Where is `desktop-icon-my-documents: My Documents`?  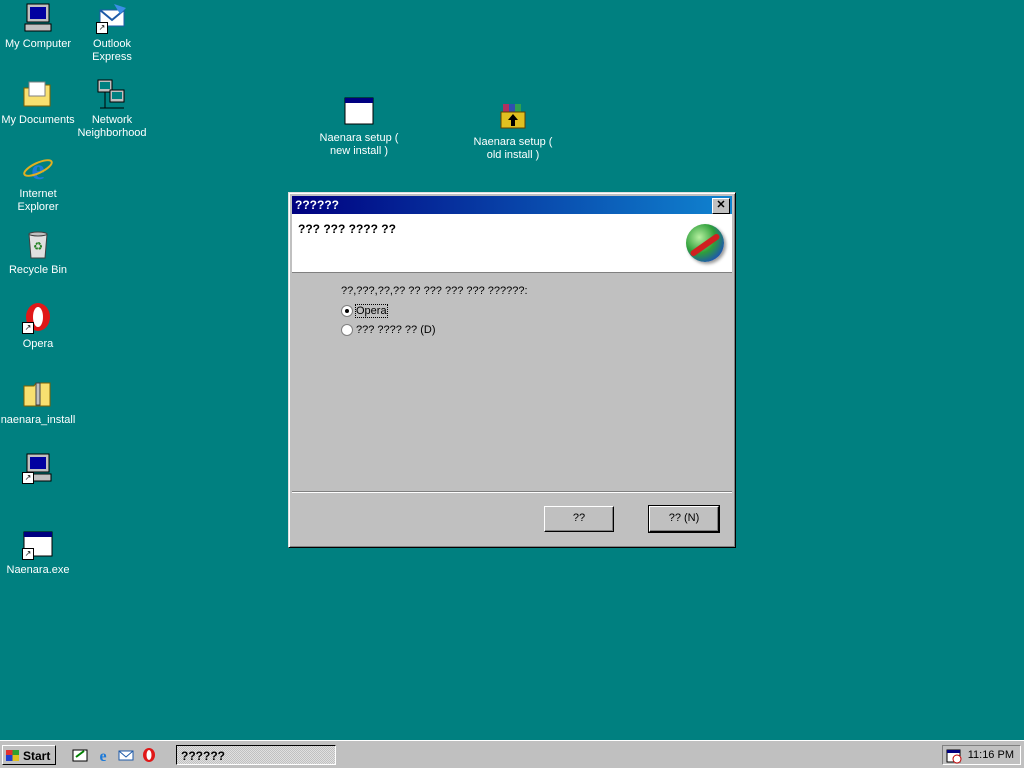
desktop-icon-my-documents: My Documents is located at coordinates (38, 102).